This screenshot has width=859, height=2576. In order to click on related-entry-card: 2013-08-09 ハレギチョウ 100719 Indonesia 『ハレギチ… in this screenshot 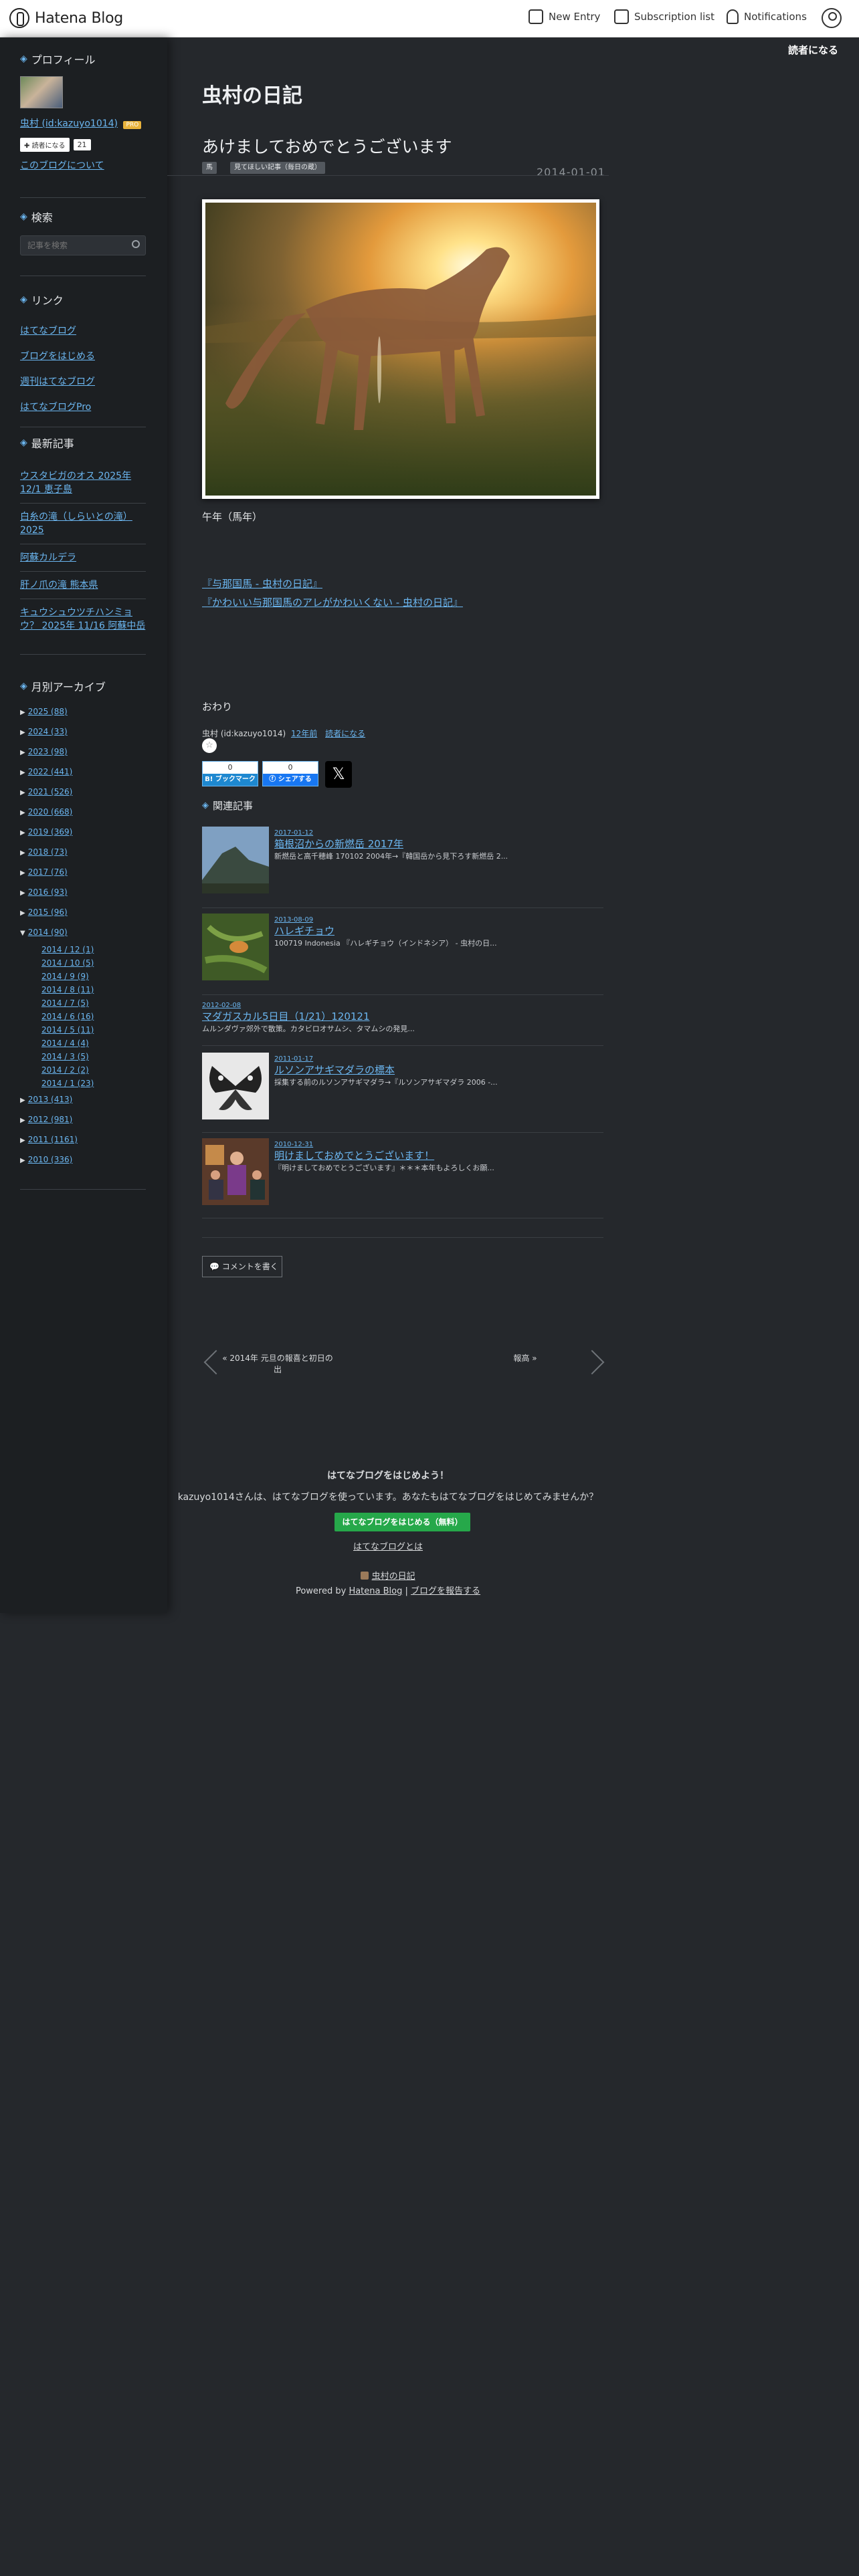, I will do `click(402, 955)`.